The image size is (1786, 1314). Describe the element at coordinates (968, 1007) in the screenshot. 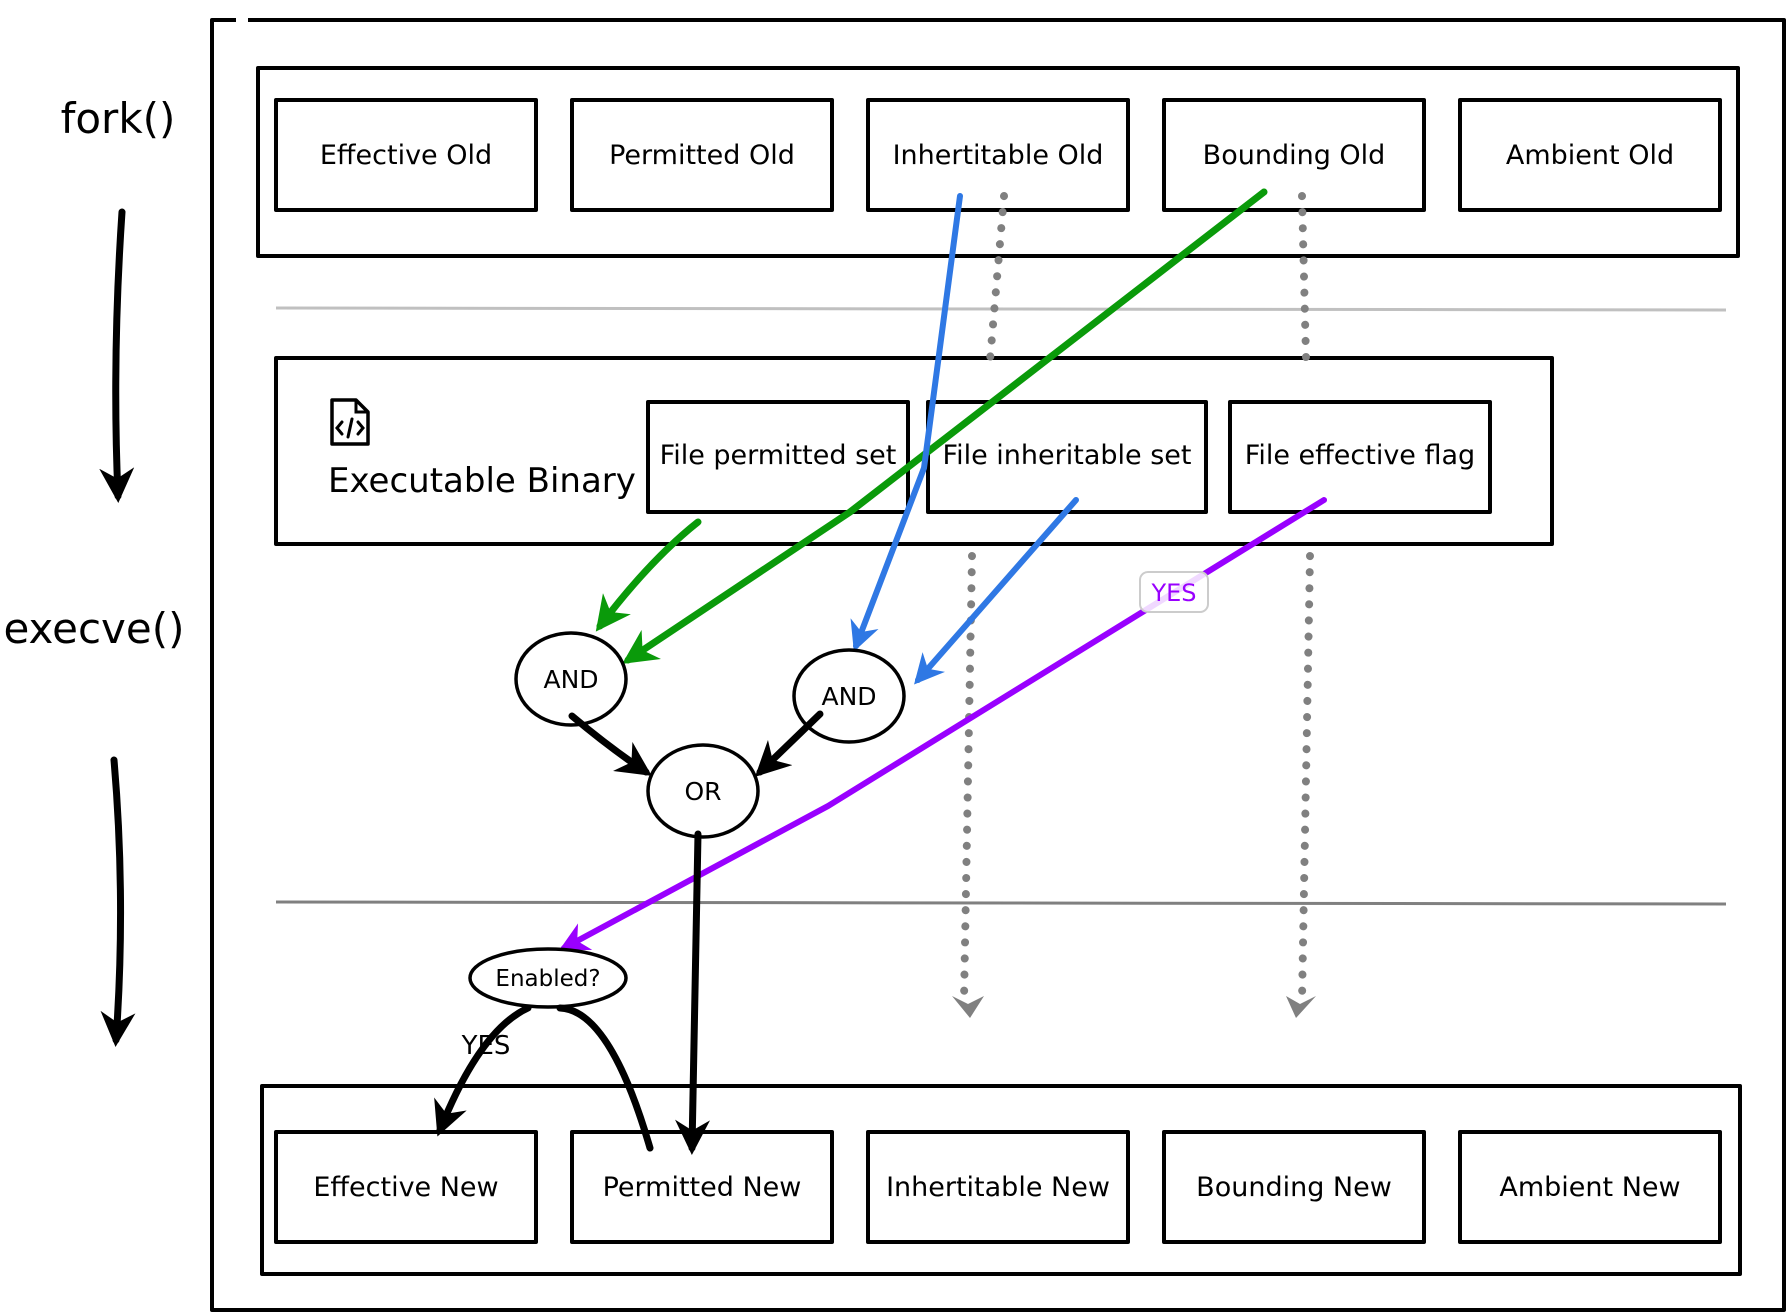

I see `inheritable-passthrough-arrowhead` at that location.